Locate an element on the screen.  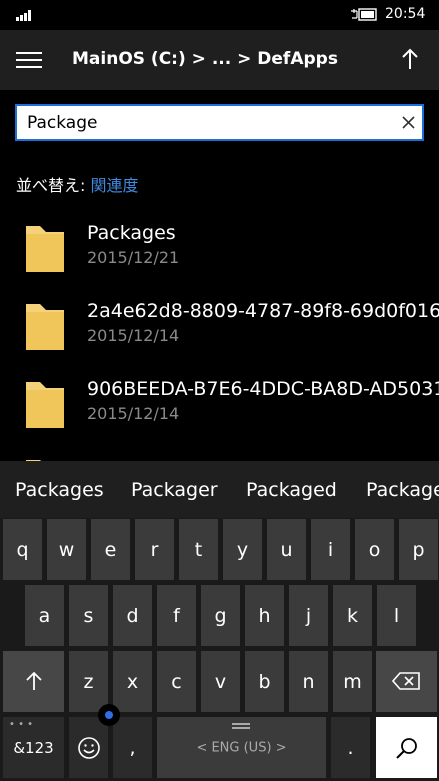
symbols-key: • • • &123 is located at coordinates (33, 747).